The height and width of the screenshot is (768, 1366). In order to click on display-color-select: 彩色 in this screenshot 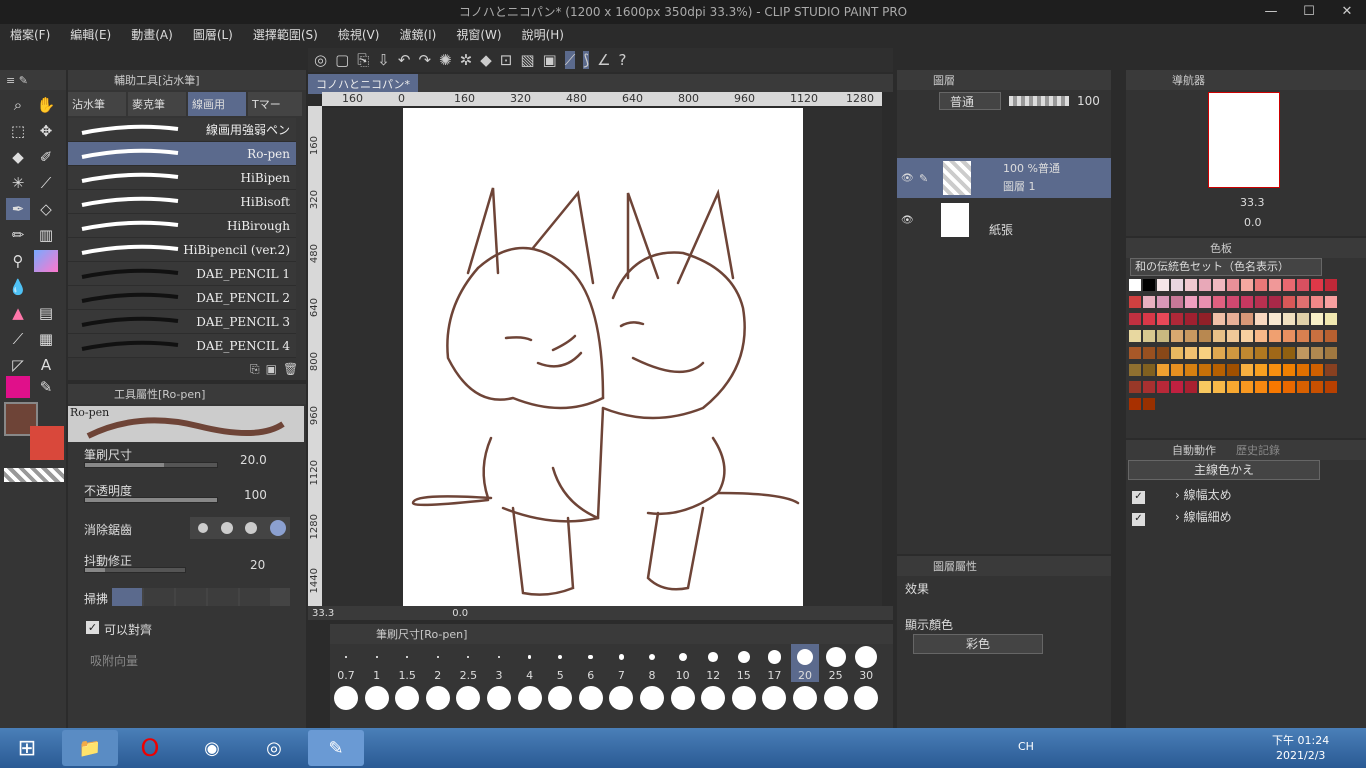, I will do `click(978, 644)`.